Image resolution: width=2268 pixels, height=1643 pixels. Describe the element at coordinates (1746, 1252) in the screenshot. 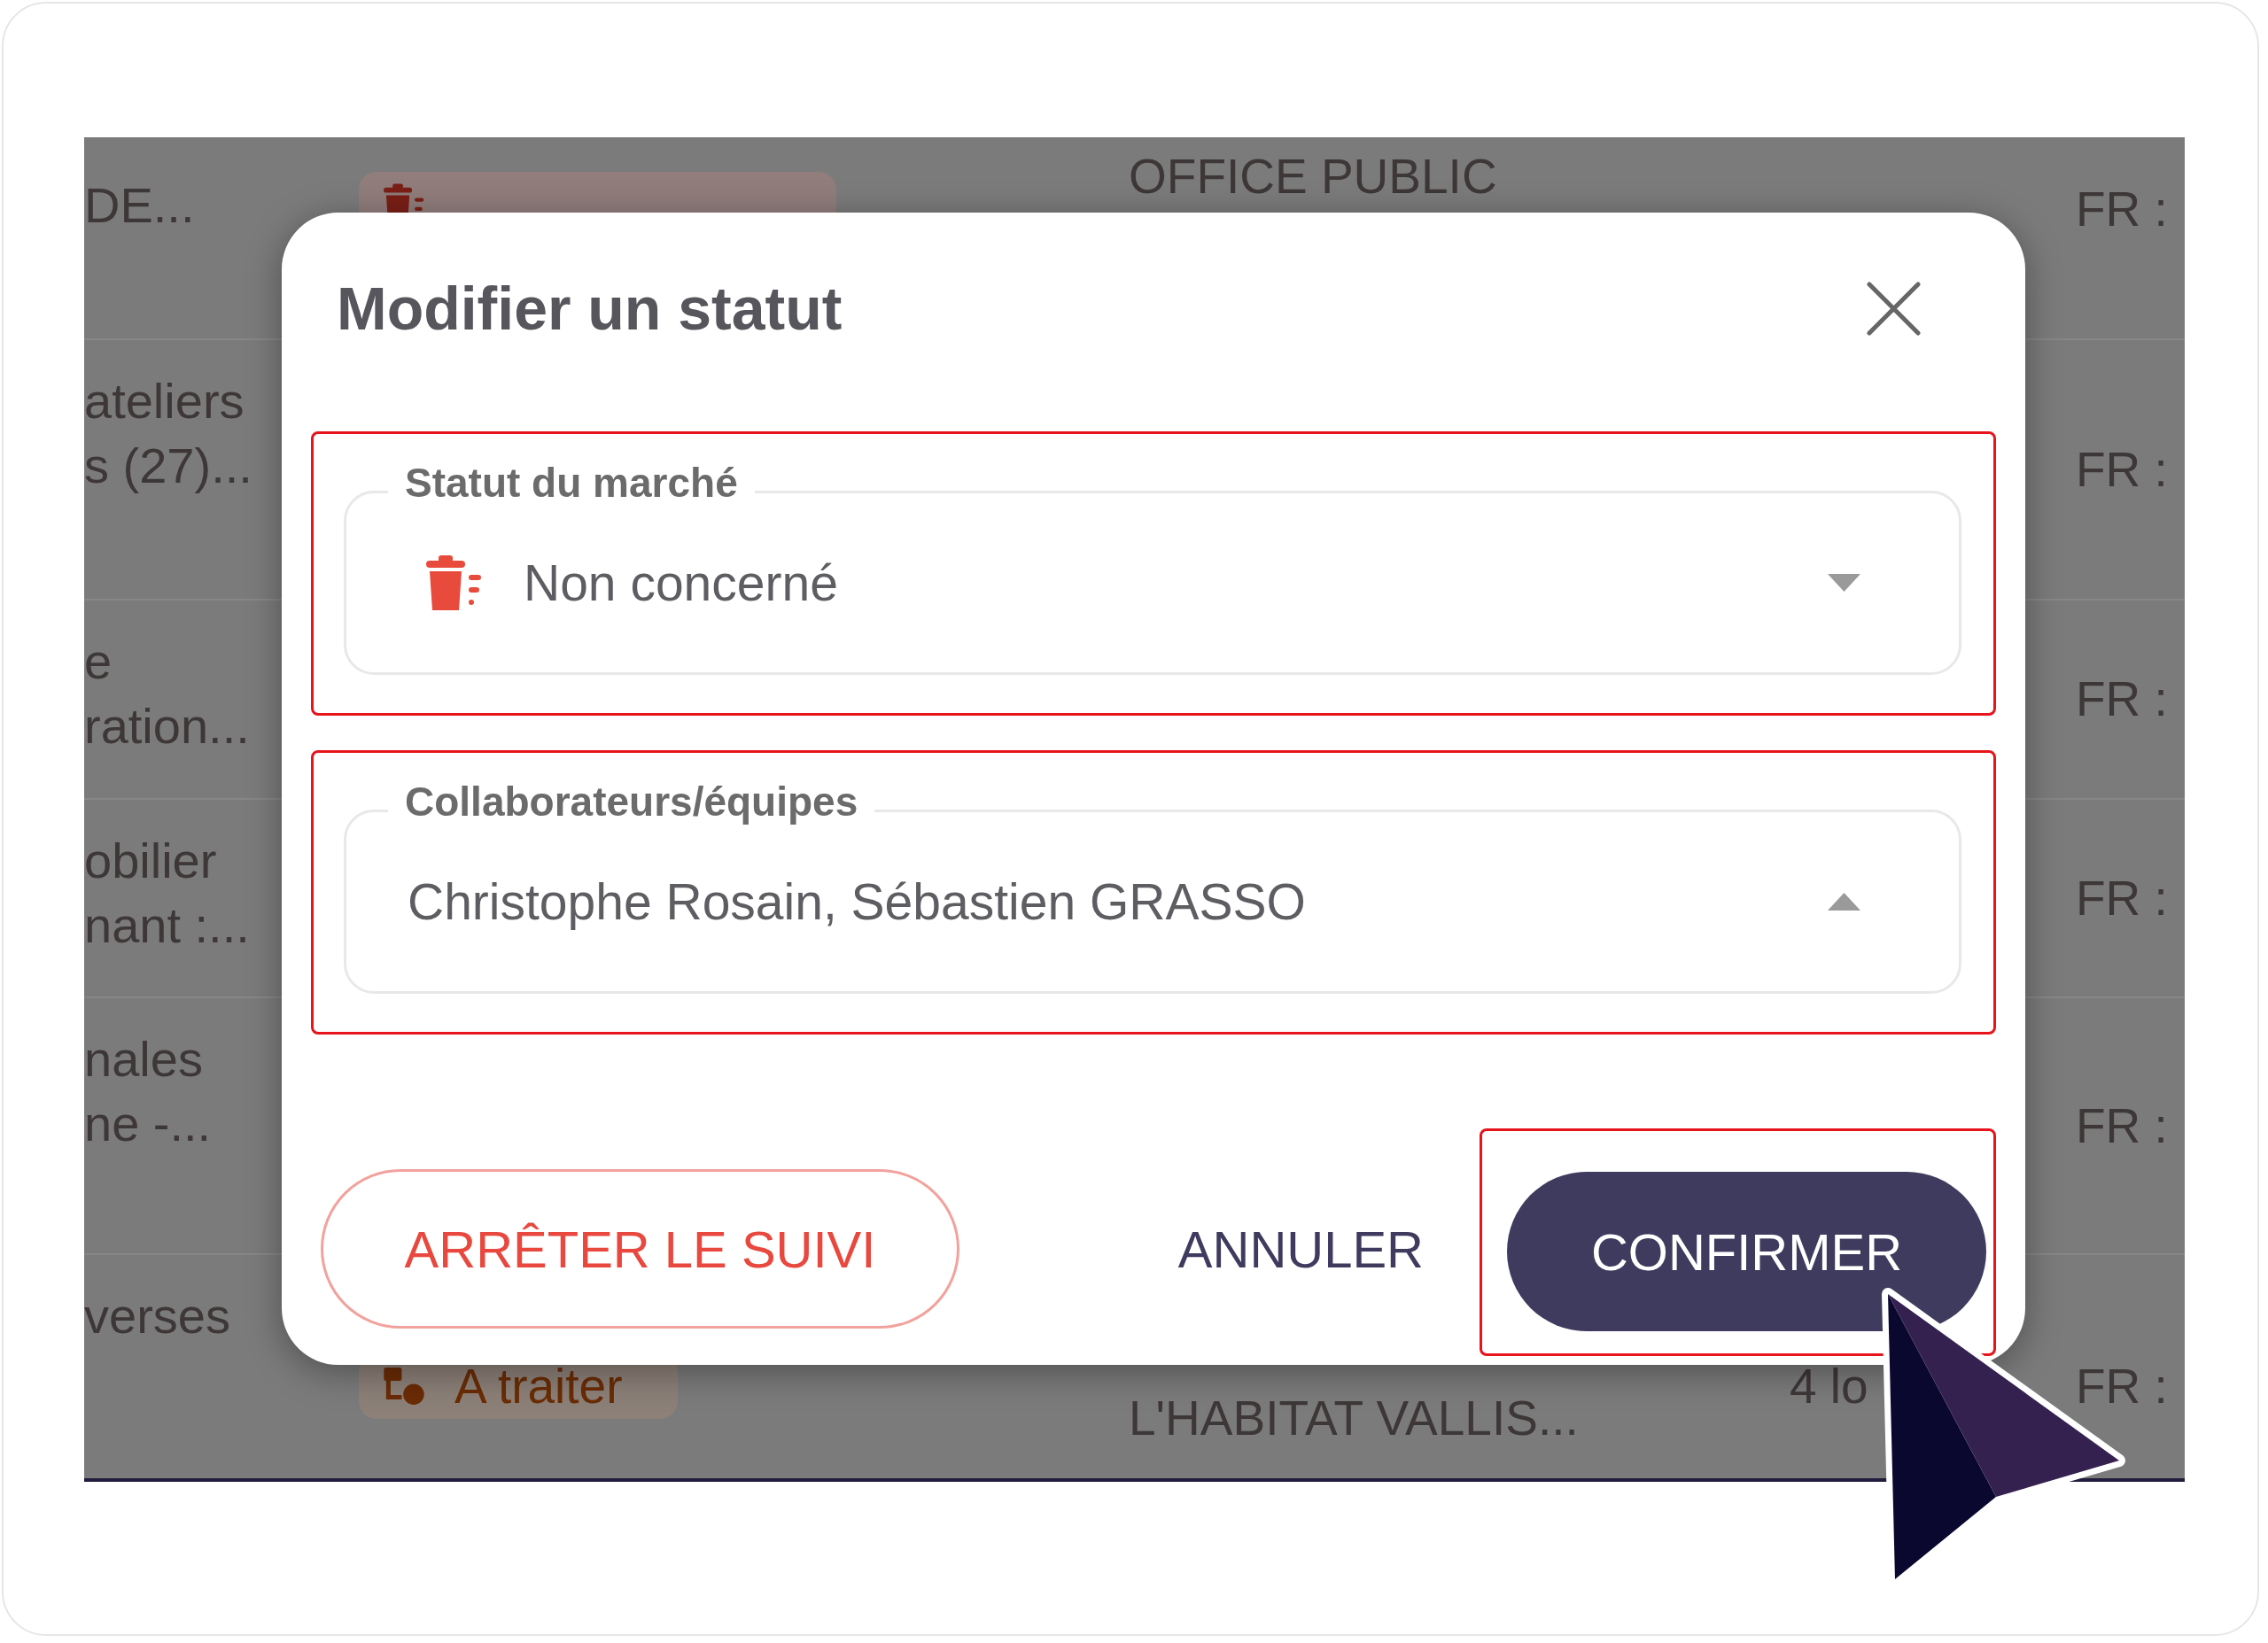

I see `confirm-button: CONFIRMER` at that location.